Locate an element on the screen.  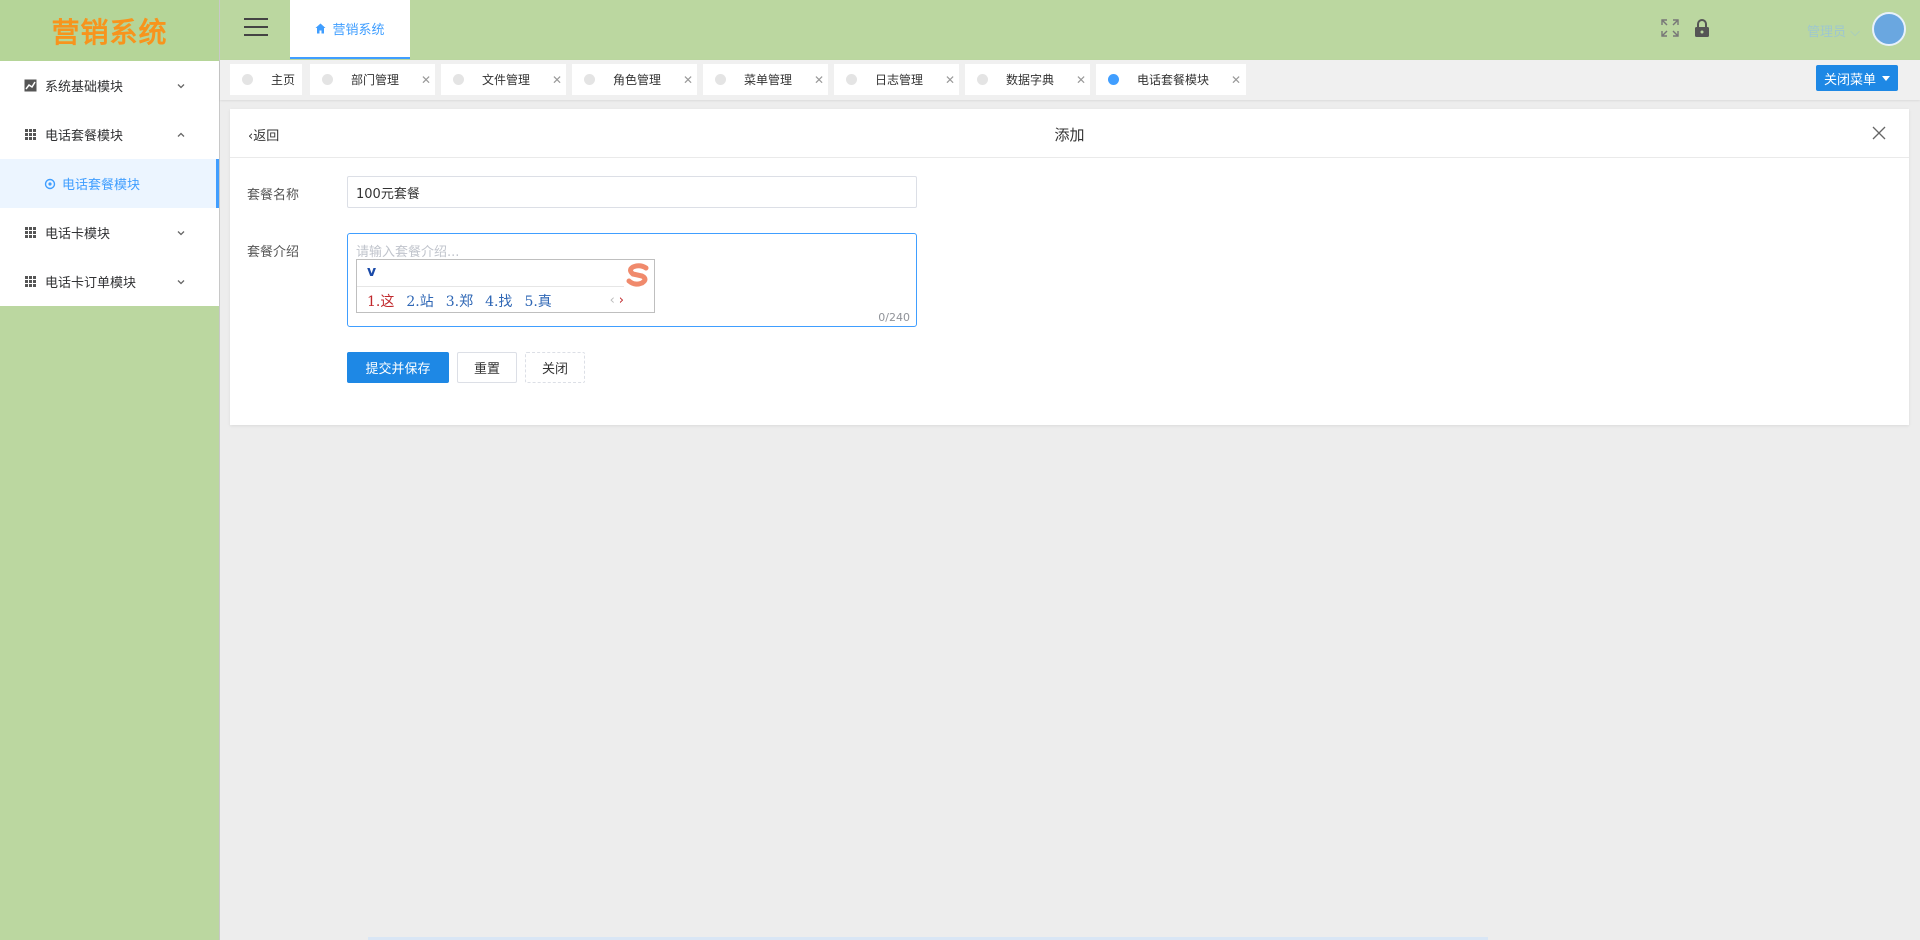
top-nav-tab: 营销系统 is located at coordinates (350, 29).